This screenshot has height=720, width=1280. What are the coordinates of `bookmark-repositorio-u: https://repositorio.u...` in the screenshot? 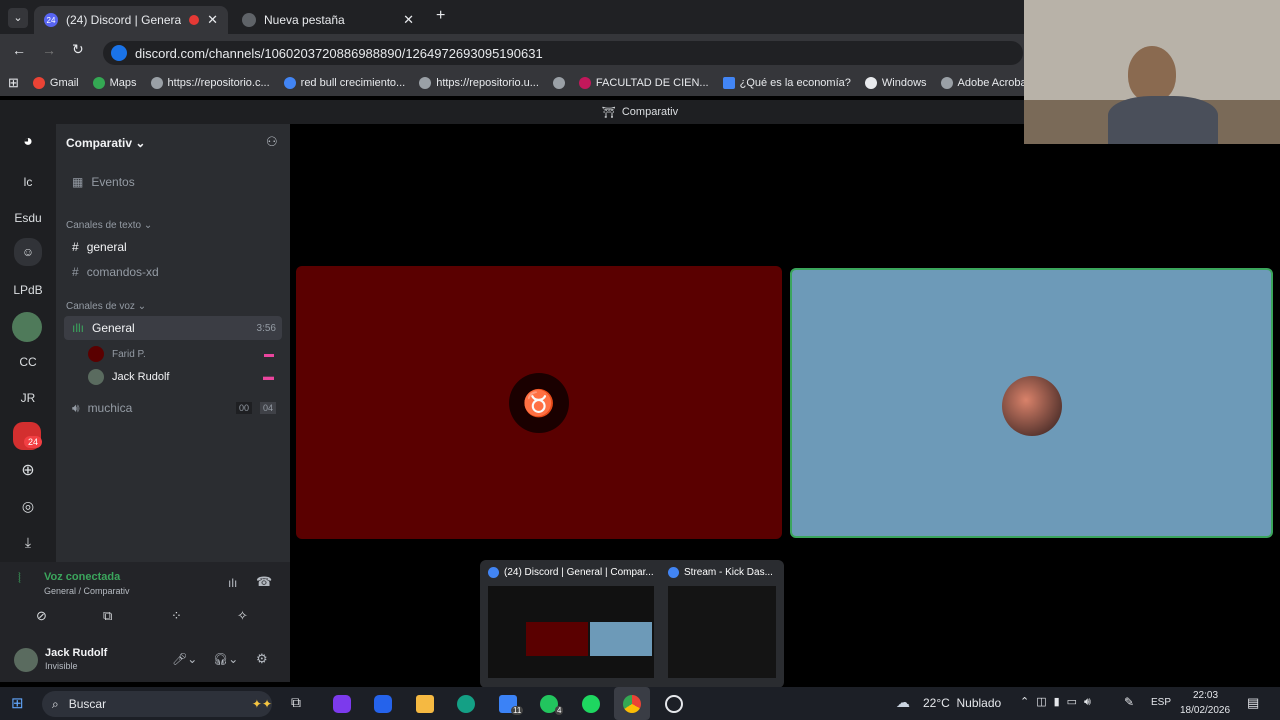 It's located at (479, 83).